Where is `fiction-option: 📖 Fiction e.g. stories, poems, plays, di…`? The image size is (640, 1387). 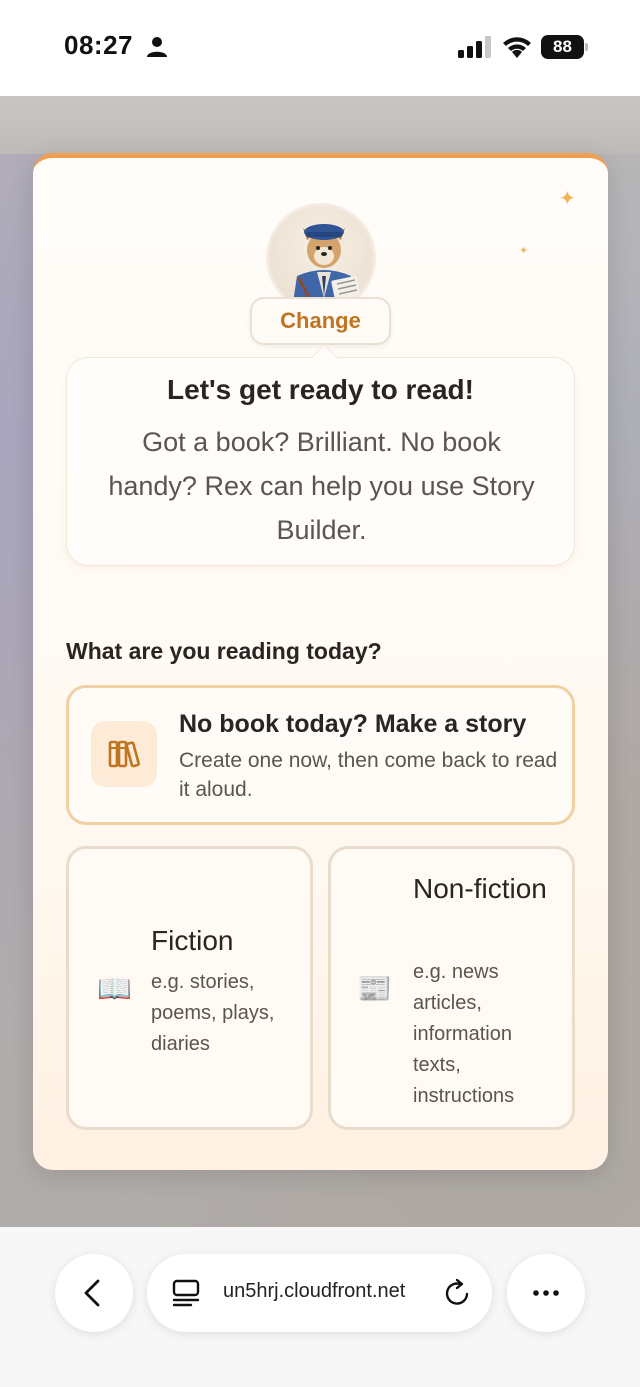 fiction-option: 📖 Fiction e.g. stories, poems, plays, di… is located at coordinates (189, 988).